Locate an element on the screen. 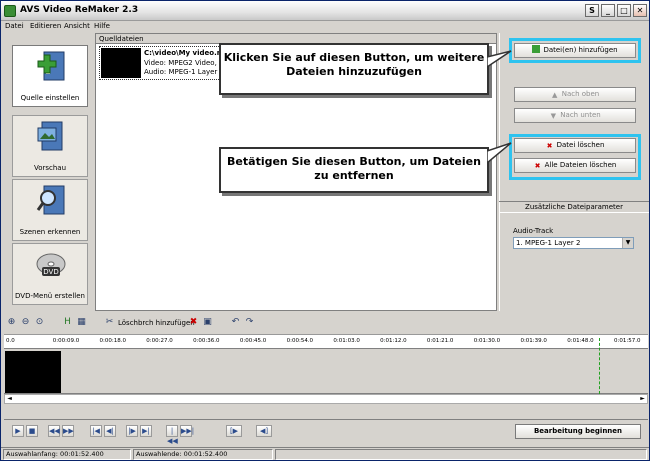  add-cut-label: Löschbrch hinzufügen is located at coordinates (156, 323).